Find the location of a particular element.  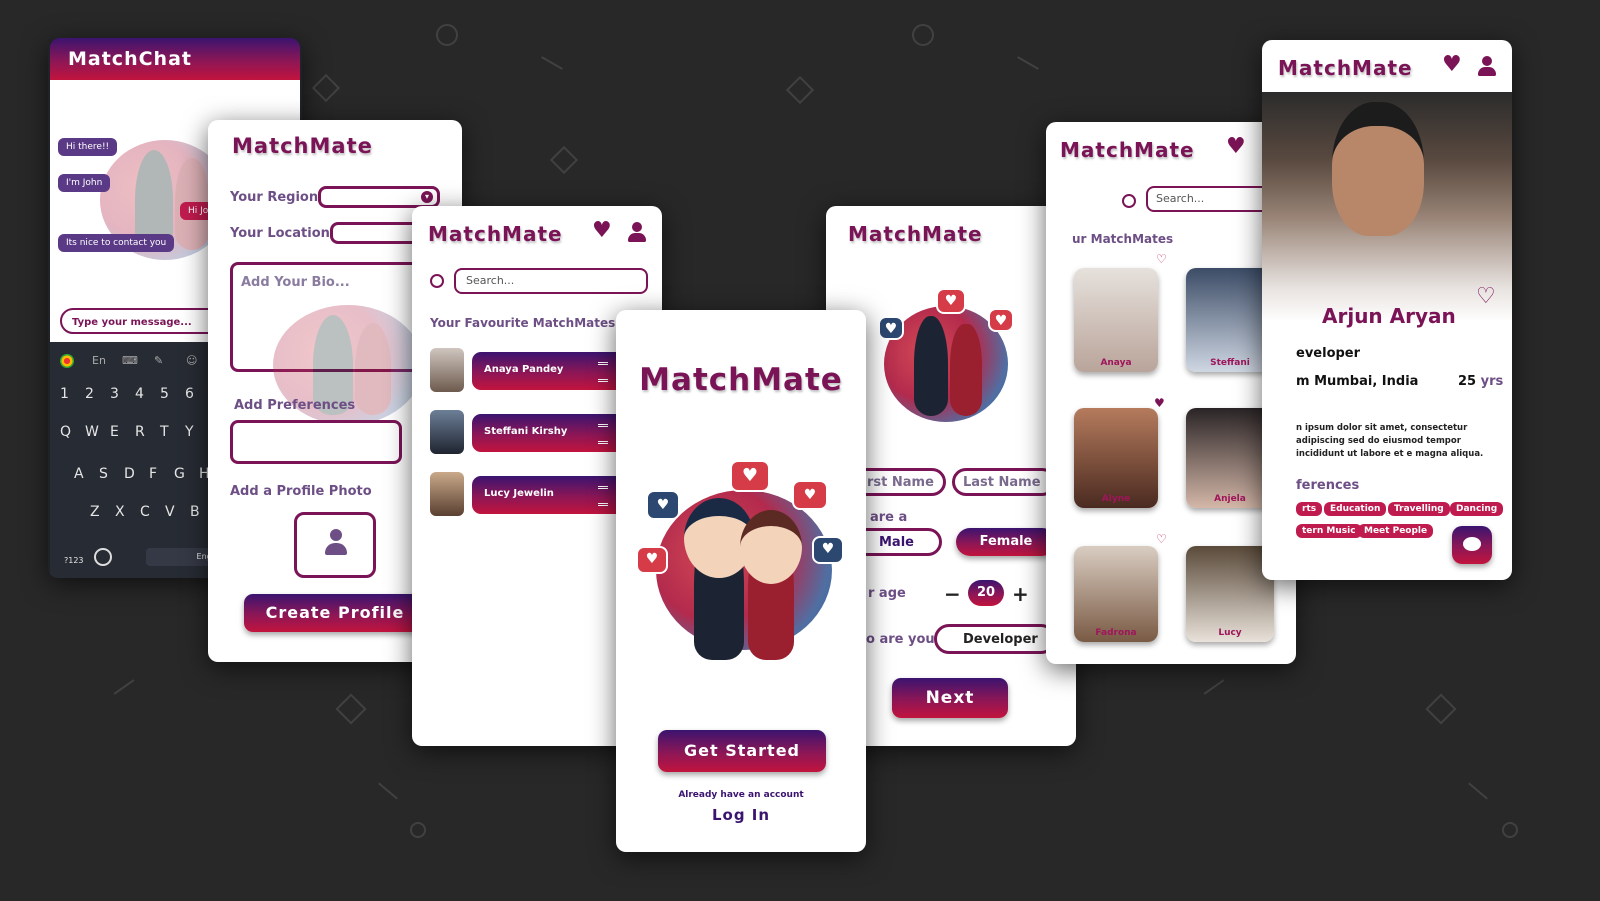

profile-photo is located at coordinates (1387, 207).